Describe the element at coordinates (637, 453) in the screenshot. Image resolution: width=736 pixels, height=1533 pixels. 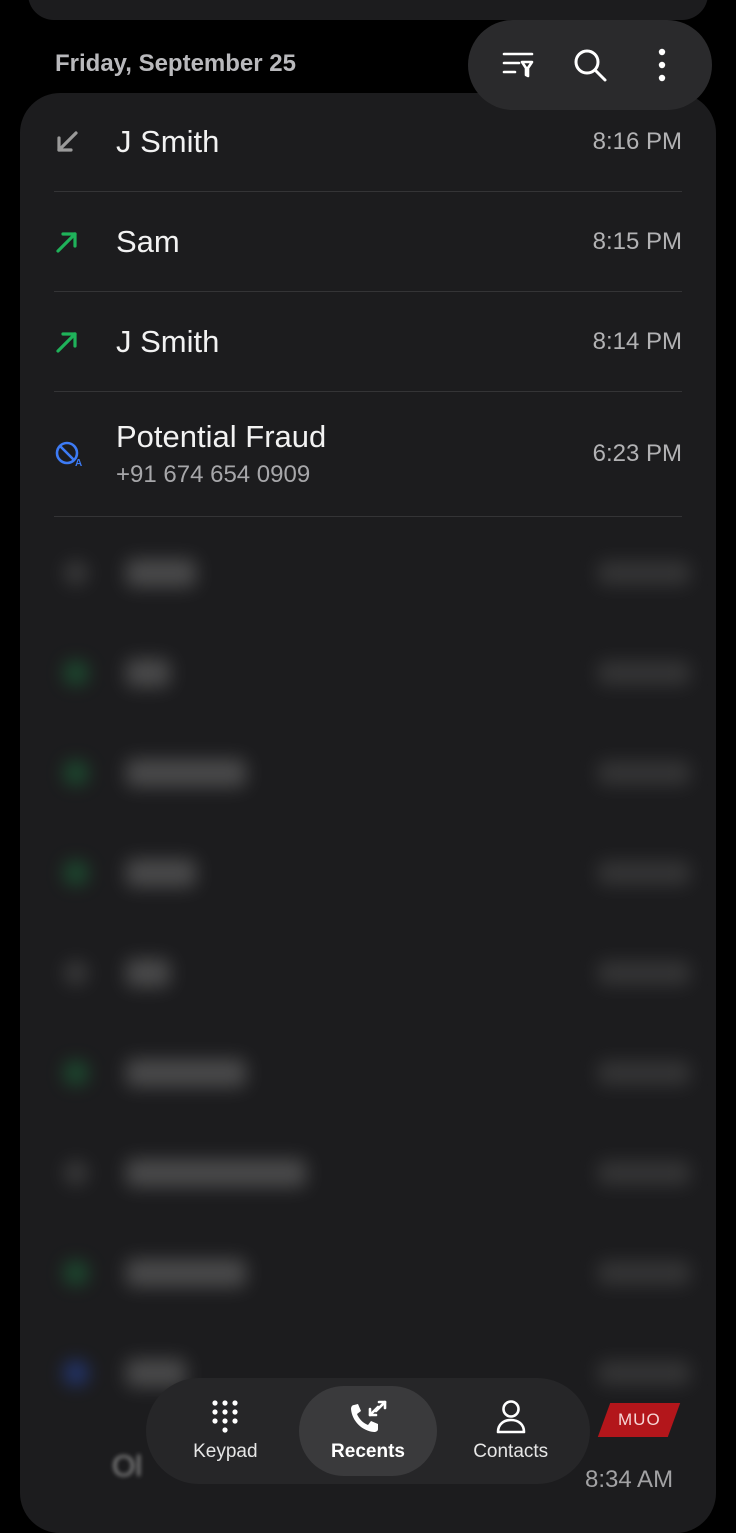
I see `call-time: 6:23 PM` at that location.